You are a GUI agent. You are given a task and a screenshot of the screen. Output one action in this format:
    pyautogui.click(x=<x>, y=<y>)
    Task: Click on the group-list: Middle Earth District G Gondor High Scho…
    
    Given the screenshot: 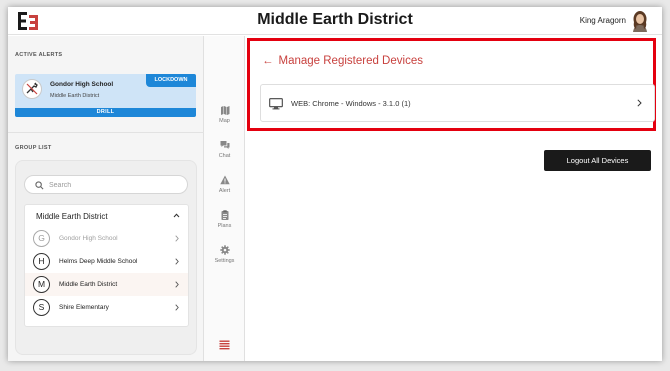 What is the action you would take?
    pyautogui.click(x=106, y=265)
    